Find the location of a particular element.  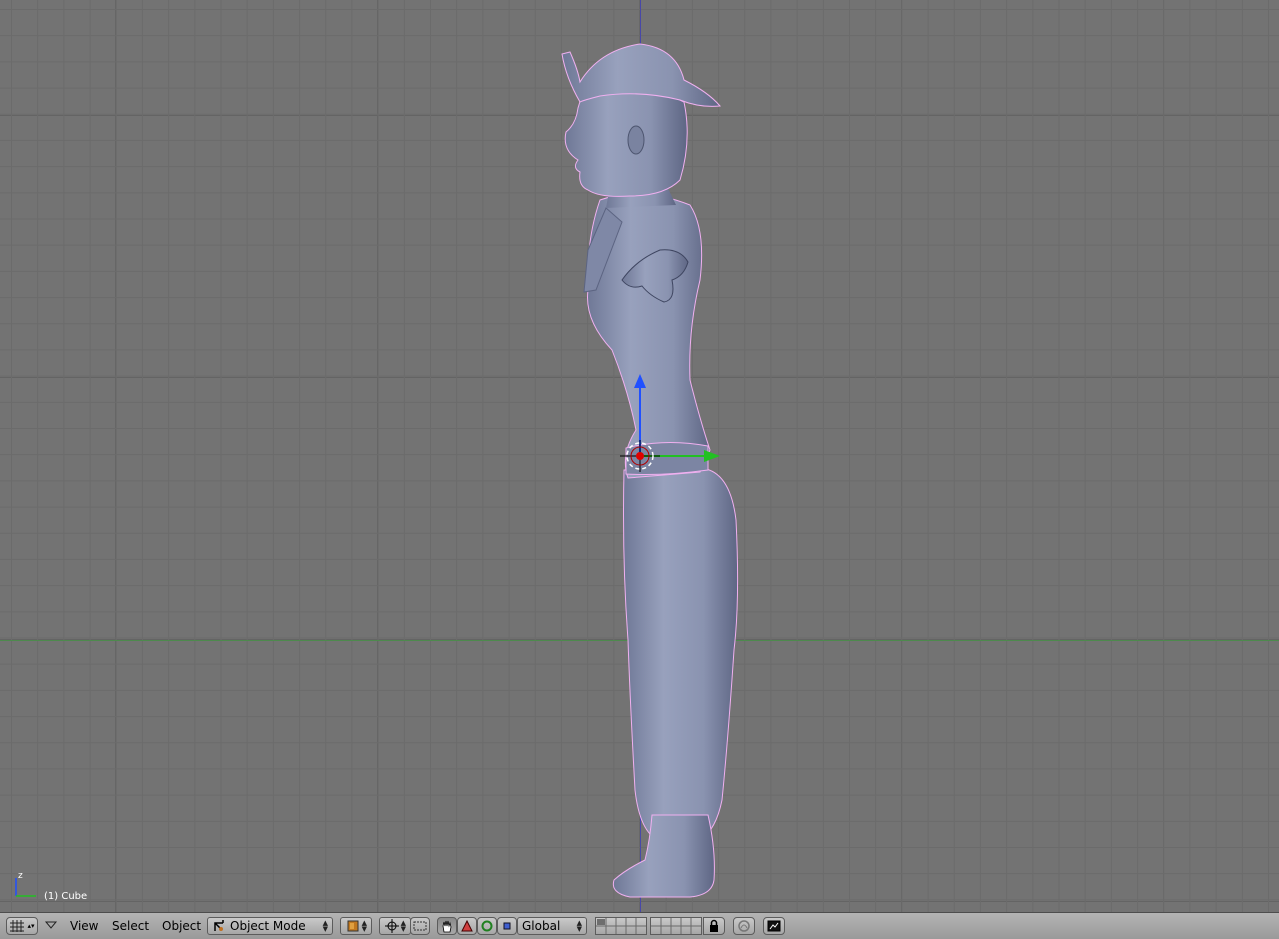

snap-button is located at coordinates (420, 926).